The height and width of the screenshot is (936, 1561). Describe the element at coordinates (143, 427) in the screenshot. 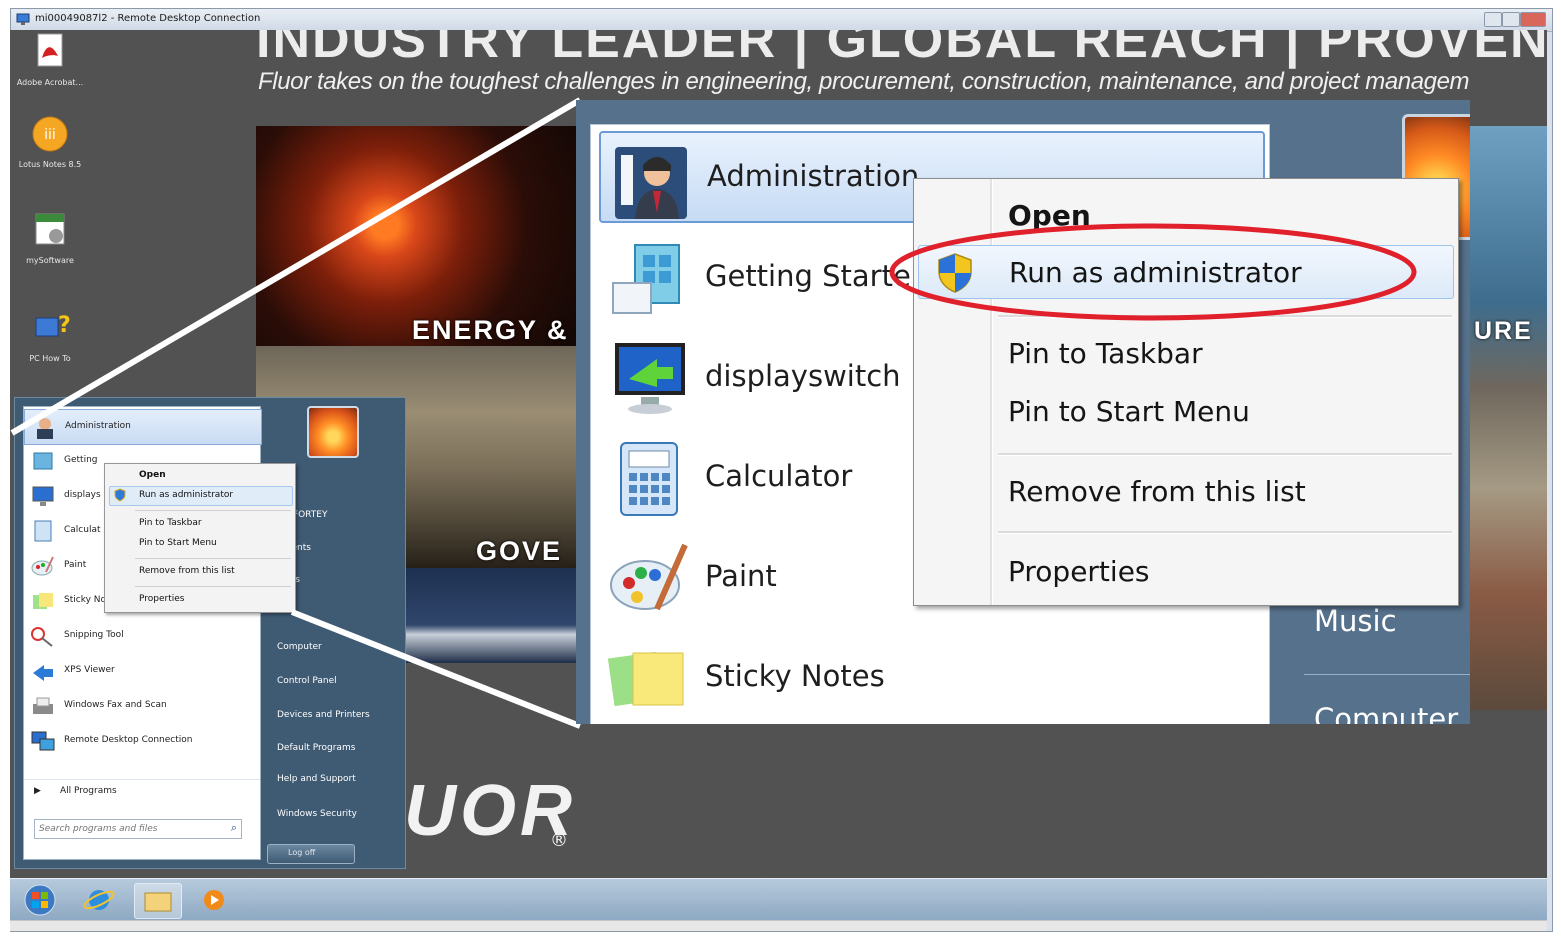

I see `start-item-administration: Administration` at that location.